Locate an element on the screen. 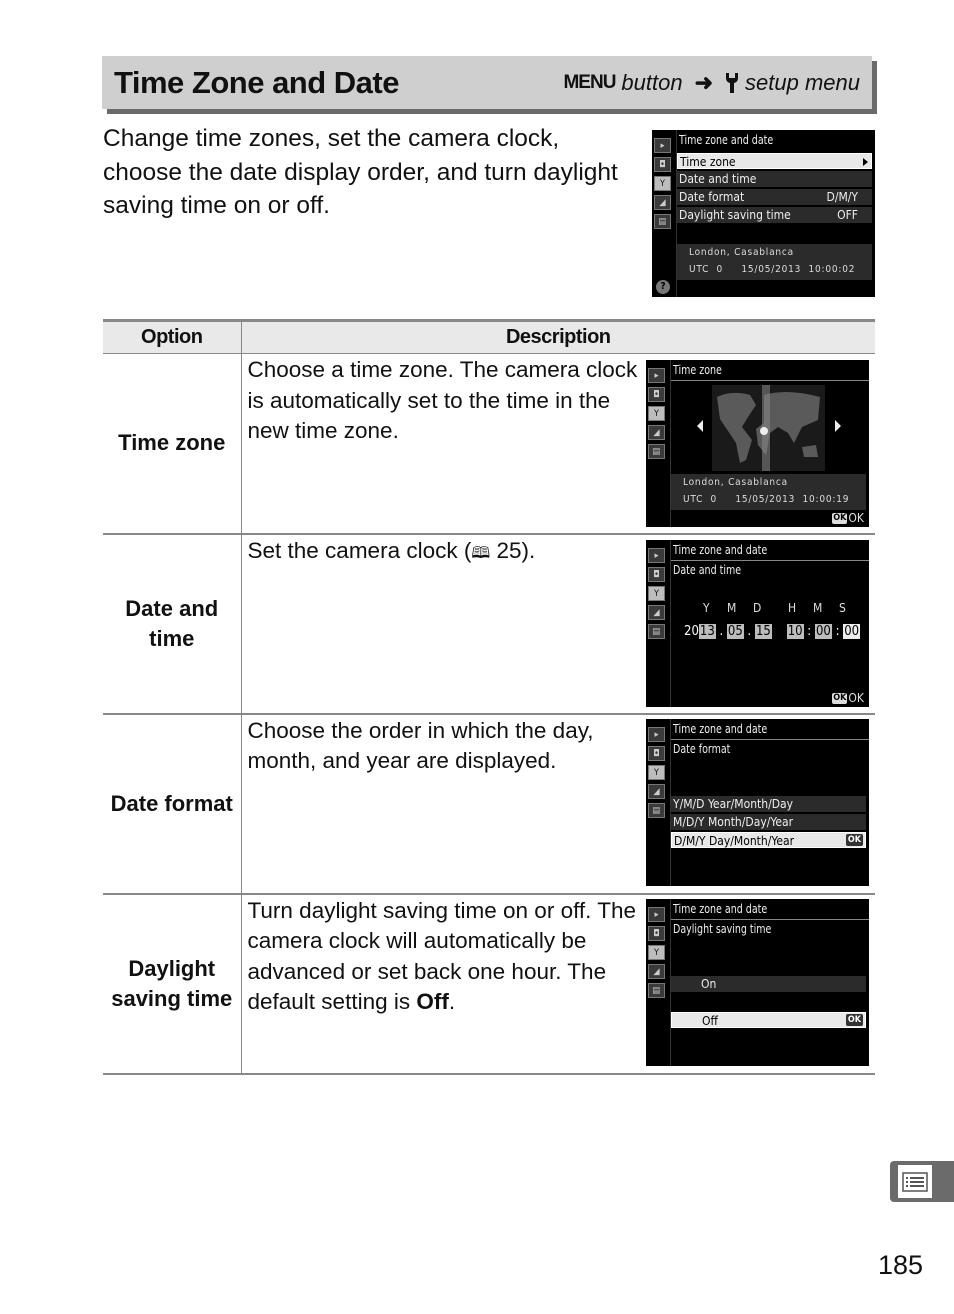 Image resolution: width=954 pixels, height=1314 pixels. screen-title: Time zone is located at coordinates (697, 370).